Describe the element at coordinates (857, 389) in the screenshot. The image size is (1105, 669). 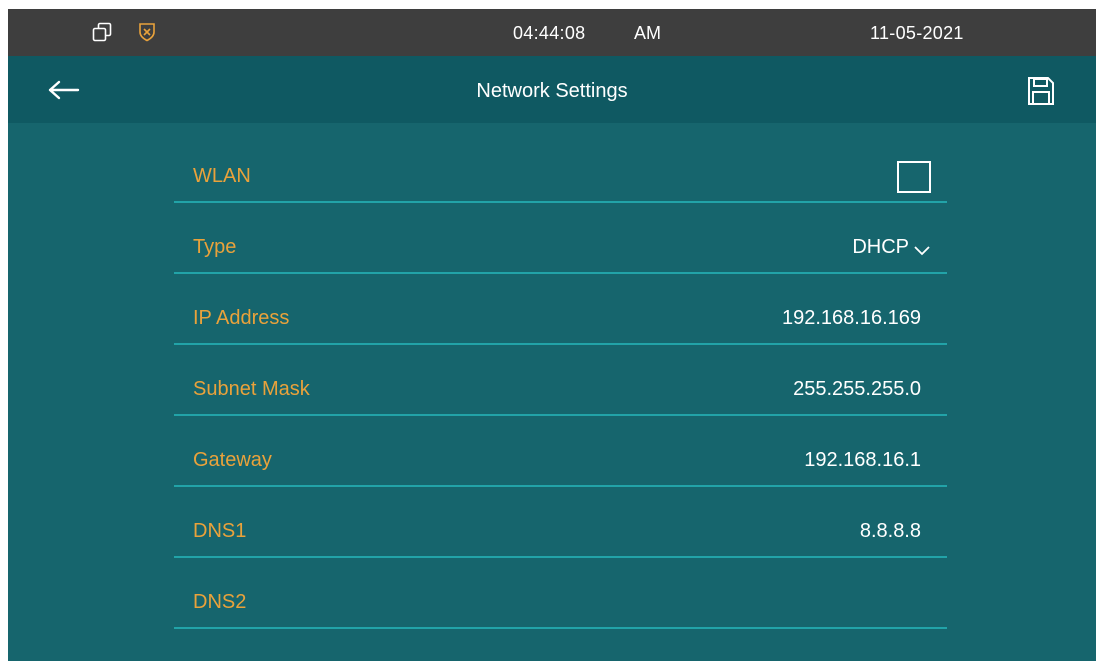
I see `subnet-mask-field: 255.255.255.0` at that location.